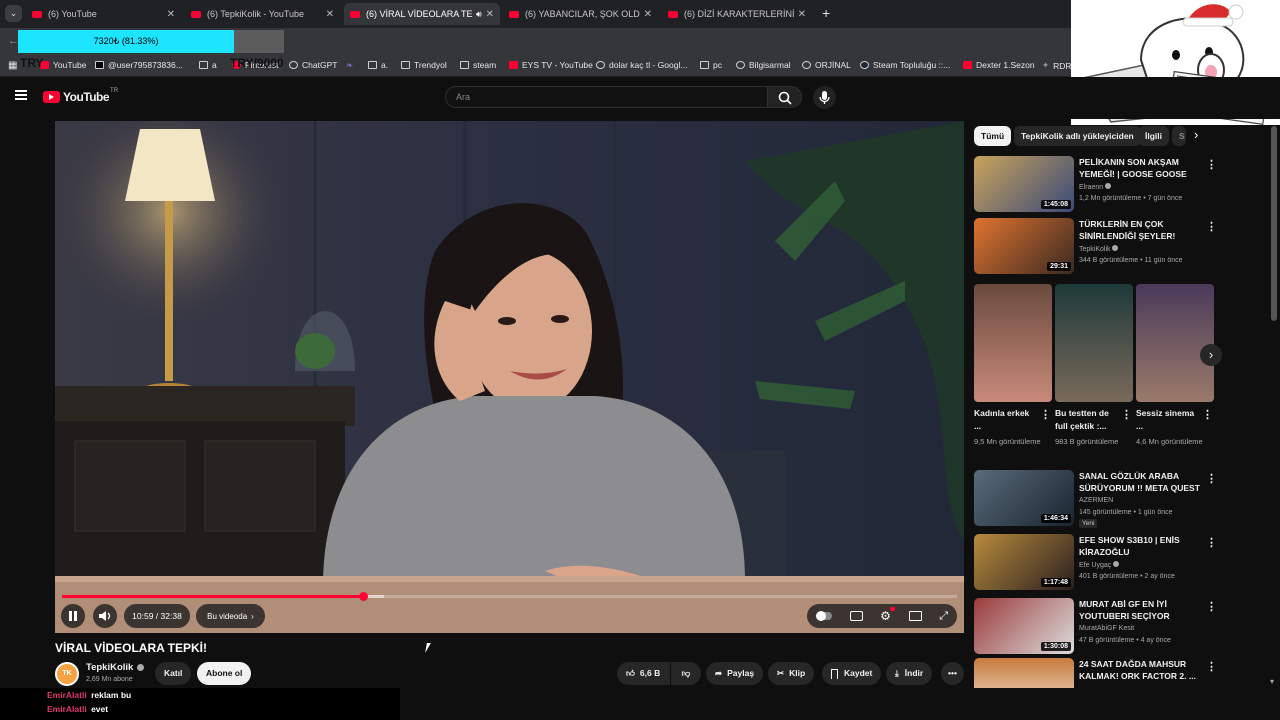 The height and width of the screenshot is (720, 1280). What do you see at coordinates (580, 14) in the screenshot?
I see `tab-yabancilar: (6) YABANCILAR, ŞOK OLDUKLA ✕` at bounding box center [580, 14].